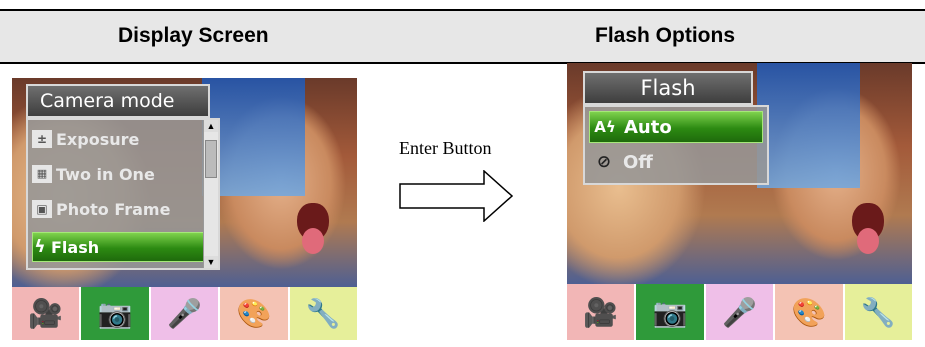 This screenshot has height=347, width=925. Describe the element at coordinates (638, 162) in the screenshot. I see `option-label: Off` at that location.